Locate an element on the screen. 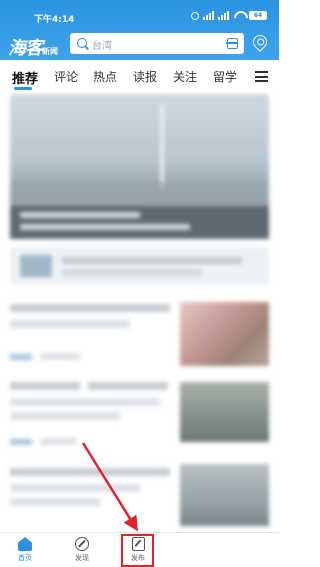 The height and width of the screenshot is (567, 320). app-header: 下午4:14 64 海客新闻 台湾 is located at coordinates (139, 30).